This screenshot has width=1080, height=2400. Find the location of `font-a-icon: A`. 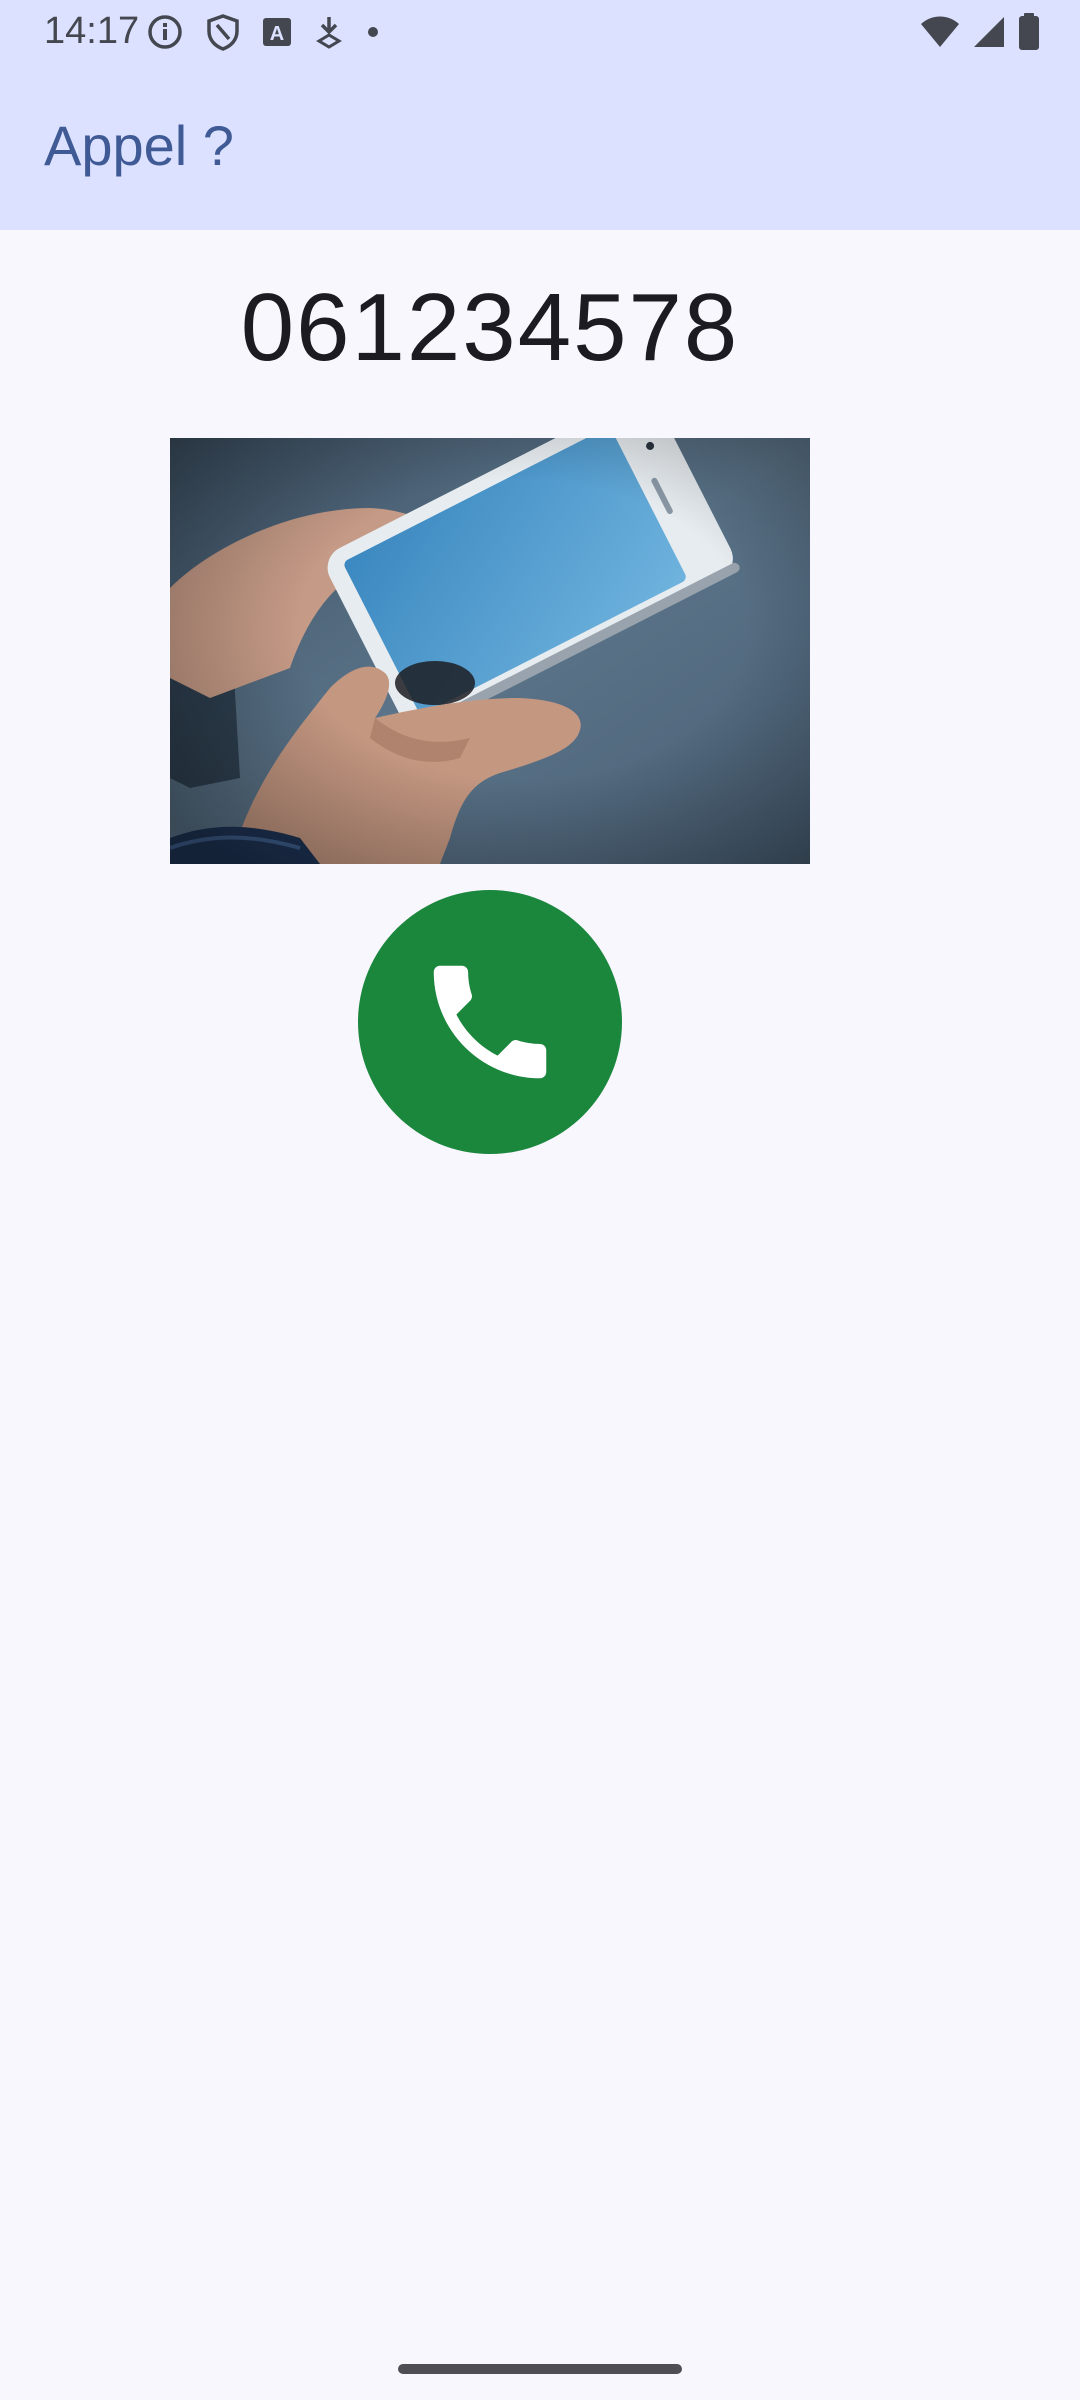

font-a-icon: A is located at coordinates (277, 32).